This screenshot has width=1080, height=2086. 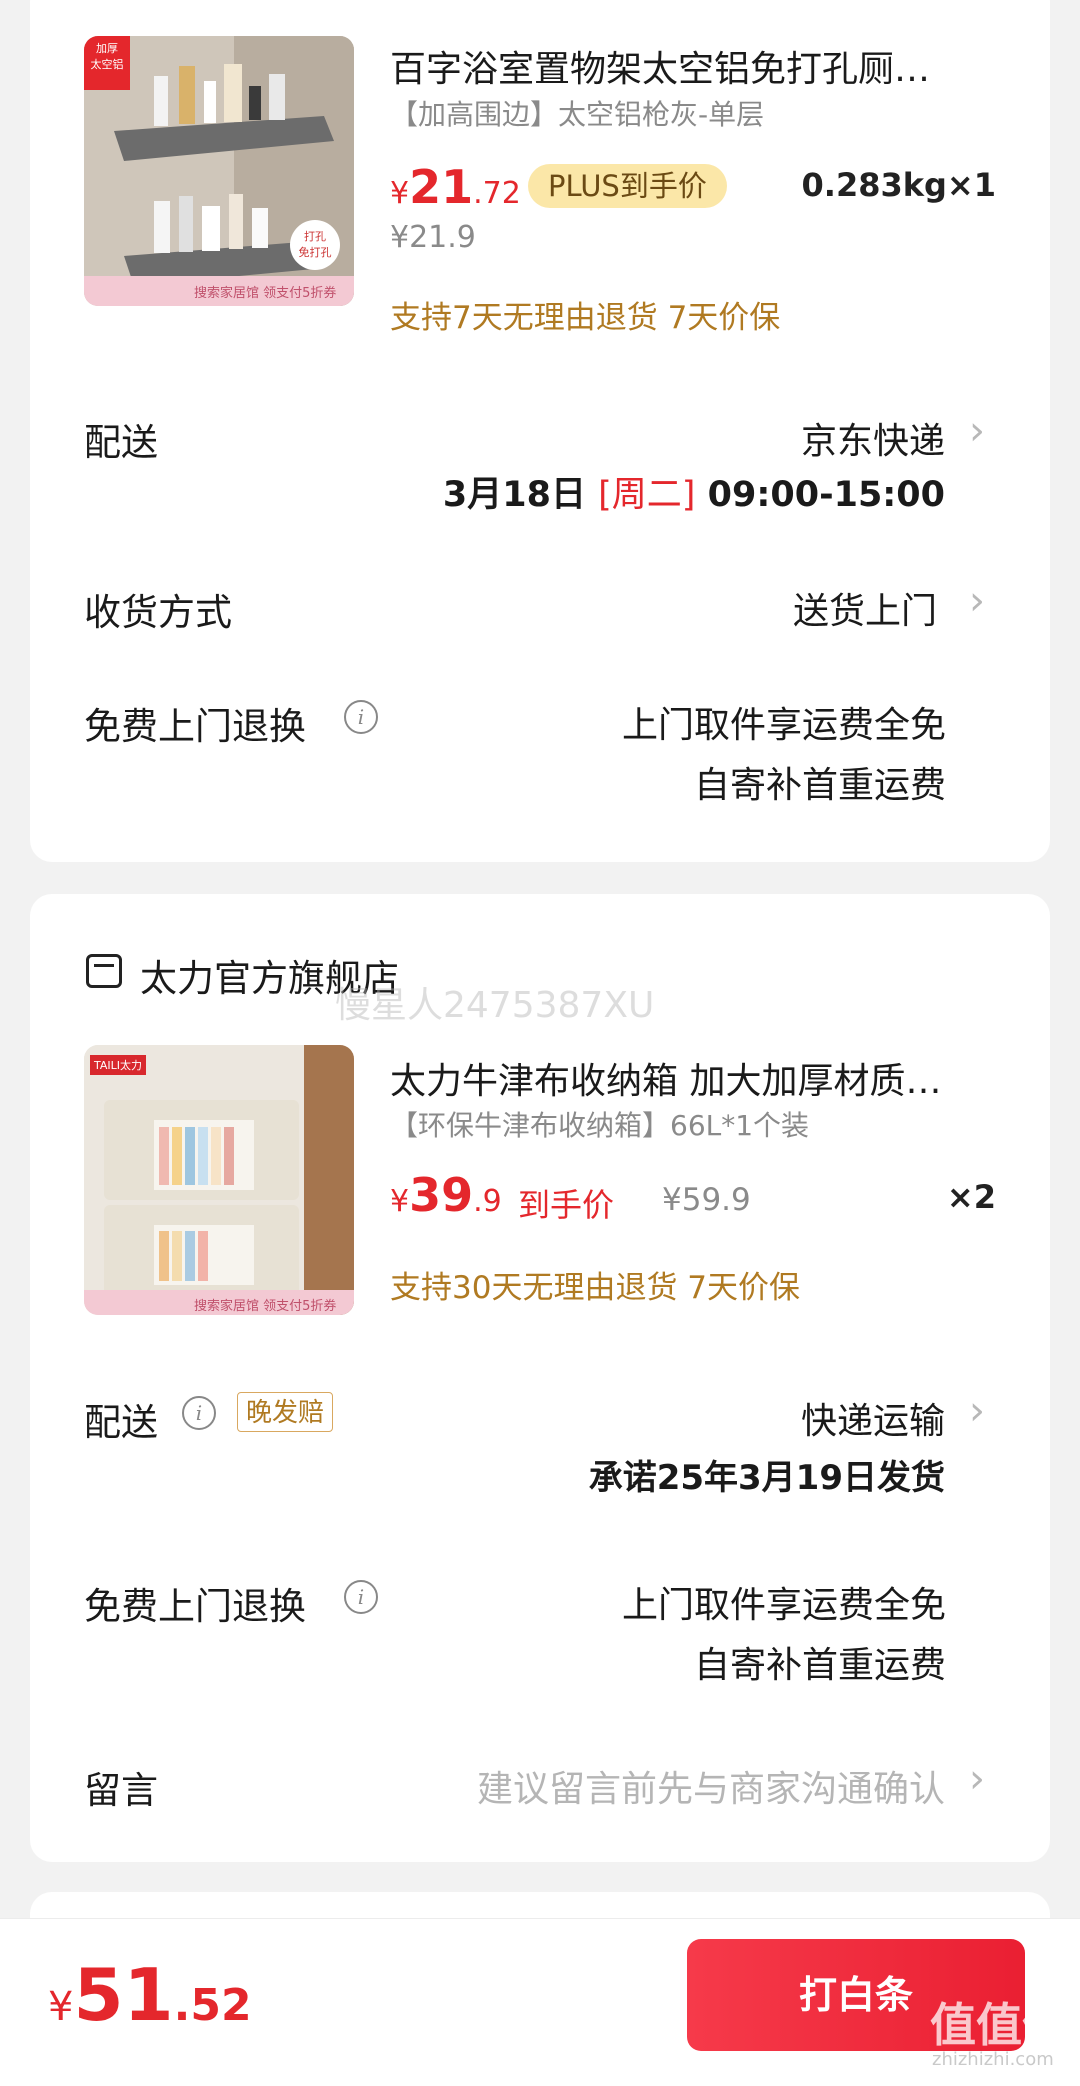 I want to click on free-return-label-2: 免费上门退换, so click(x=195, y=1606).